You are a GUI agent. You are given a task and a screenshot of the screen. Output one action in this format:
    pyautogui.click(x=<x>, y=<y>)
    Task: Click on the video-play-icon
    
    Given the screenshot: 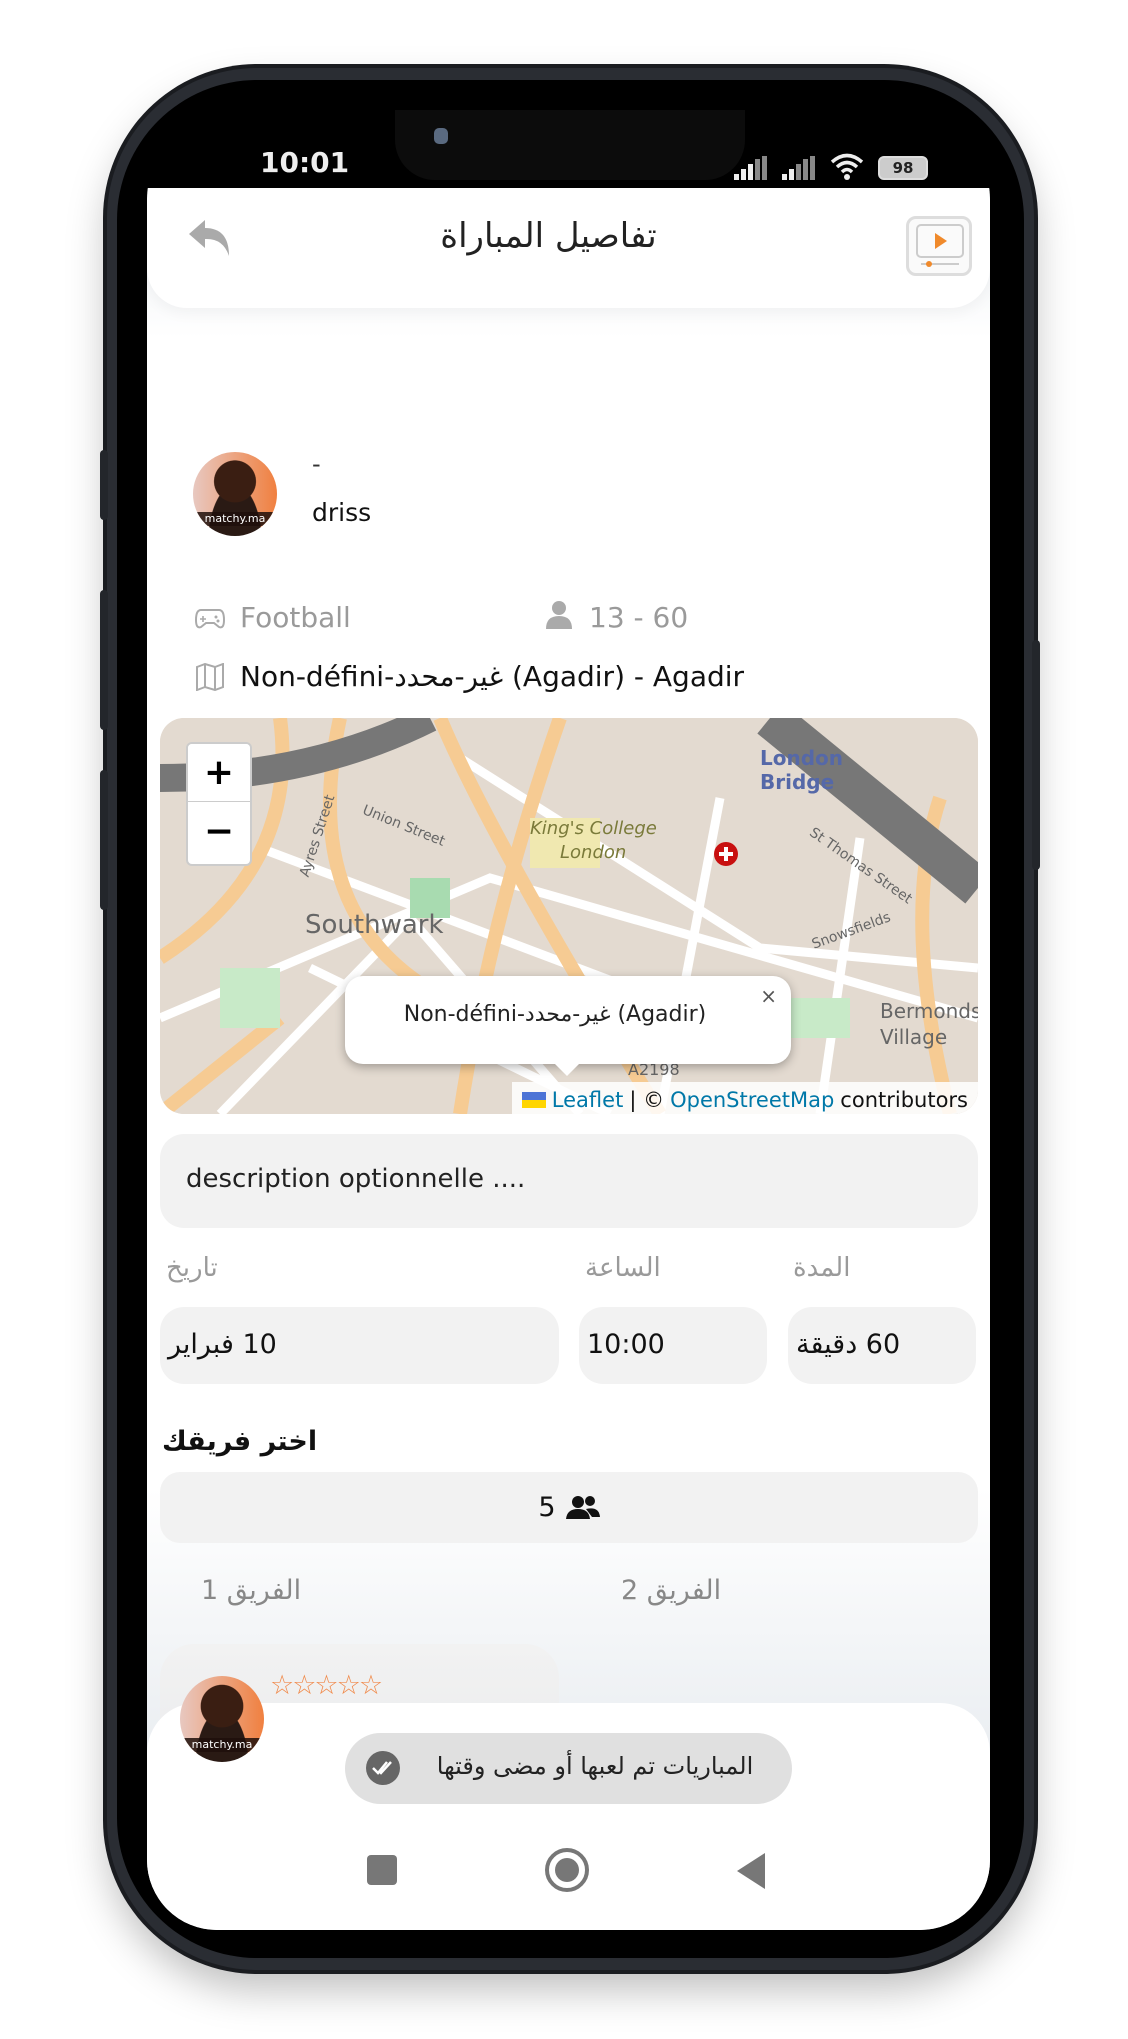 What is the action you would take?
    pyautogui.click(x=940, y=245)
    